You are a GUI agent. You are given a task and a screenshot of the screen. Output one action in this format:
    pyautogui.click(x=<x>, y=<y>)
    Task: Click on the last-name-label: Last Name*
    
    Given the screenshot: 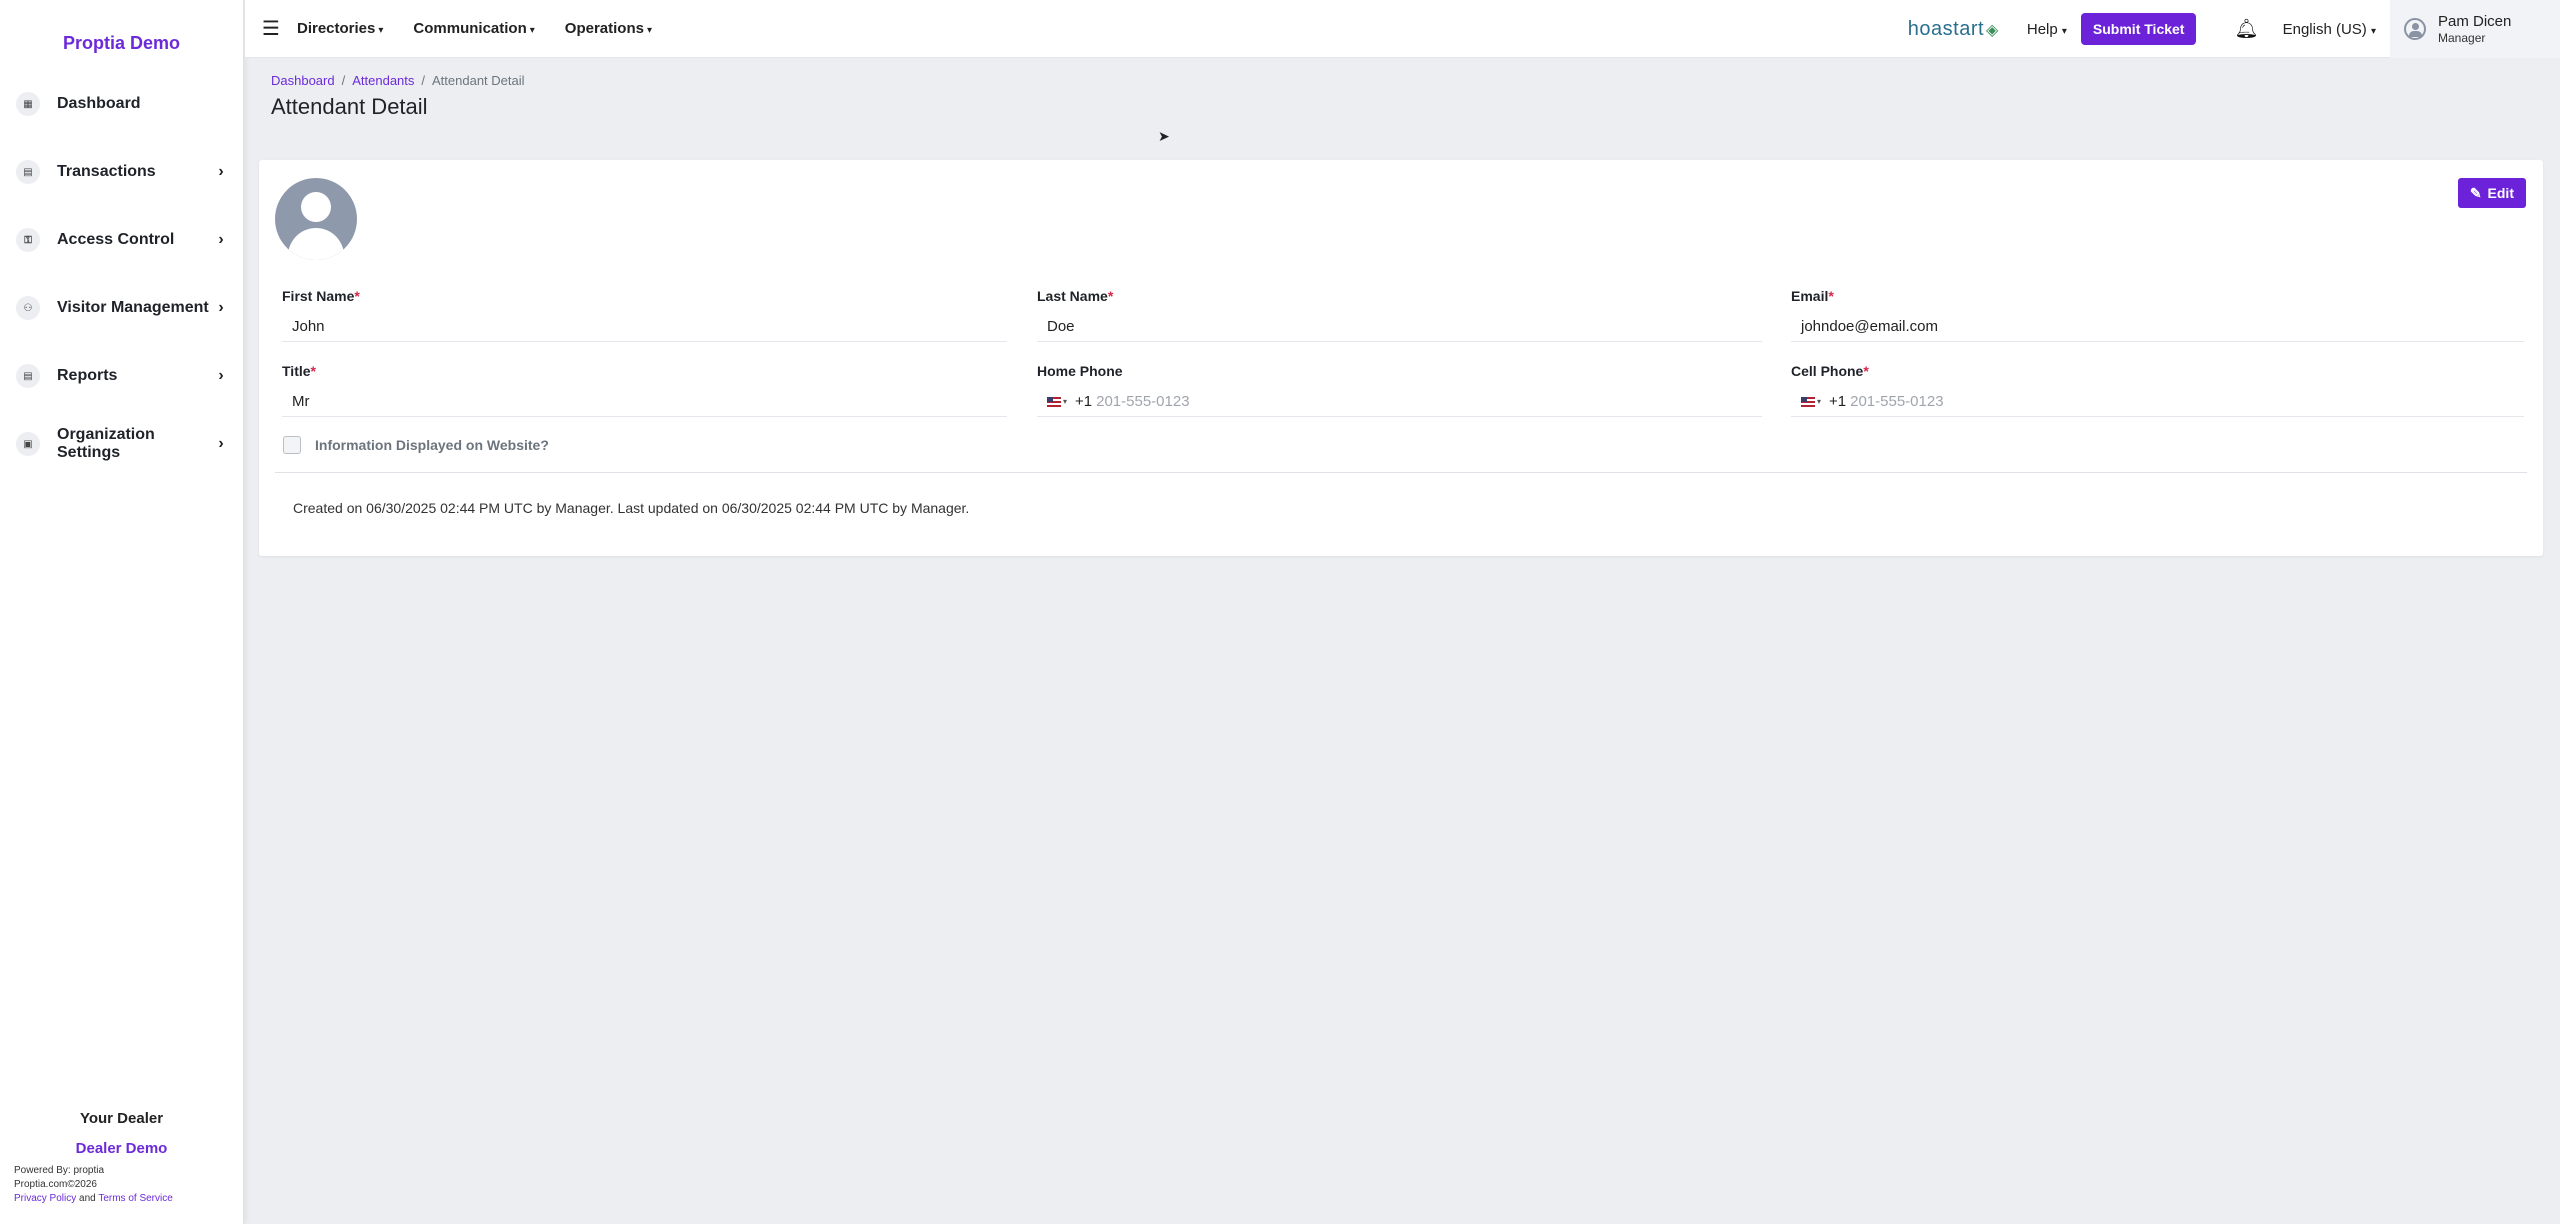 What is the action you would take?
    pyautogui.click(x=1075, y=296)
    